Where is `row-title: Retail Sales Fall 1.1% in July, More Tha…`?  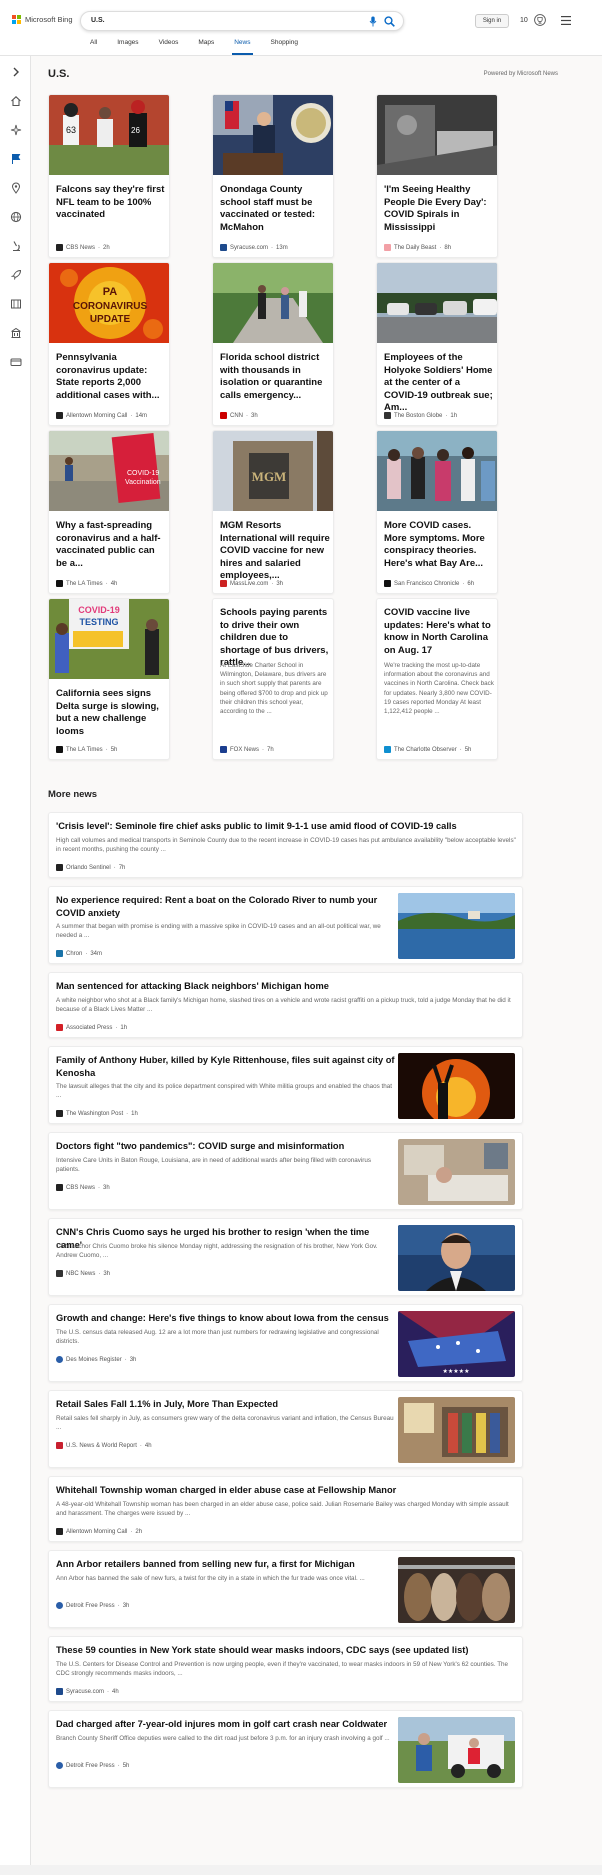 row-title: Retail Sales Fall 1.1% in July, More Tha… is located at coordinates (226, 1404).